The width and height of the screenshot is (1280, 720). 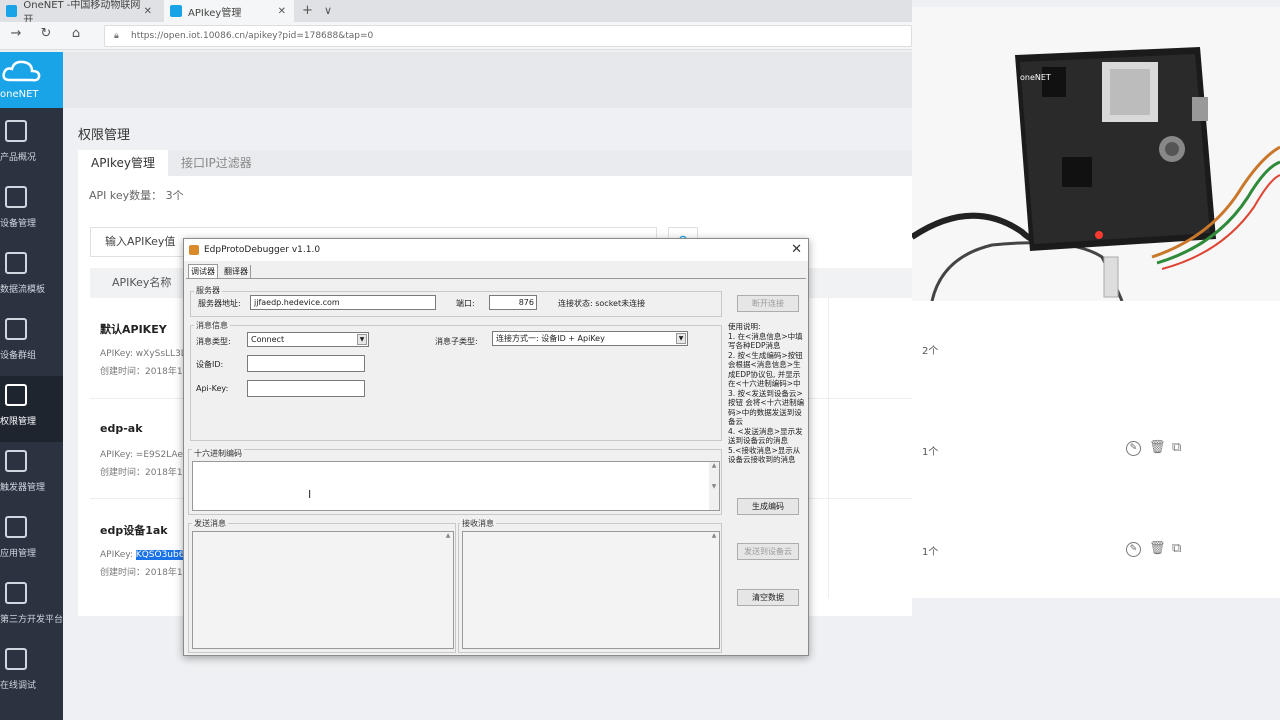 What do you see at coordinates (550, 338) in the screenshot?
I see `msg-subtype-value: 连接方式一: 设备ID + ApiKey` at bounding box center [550, 338].